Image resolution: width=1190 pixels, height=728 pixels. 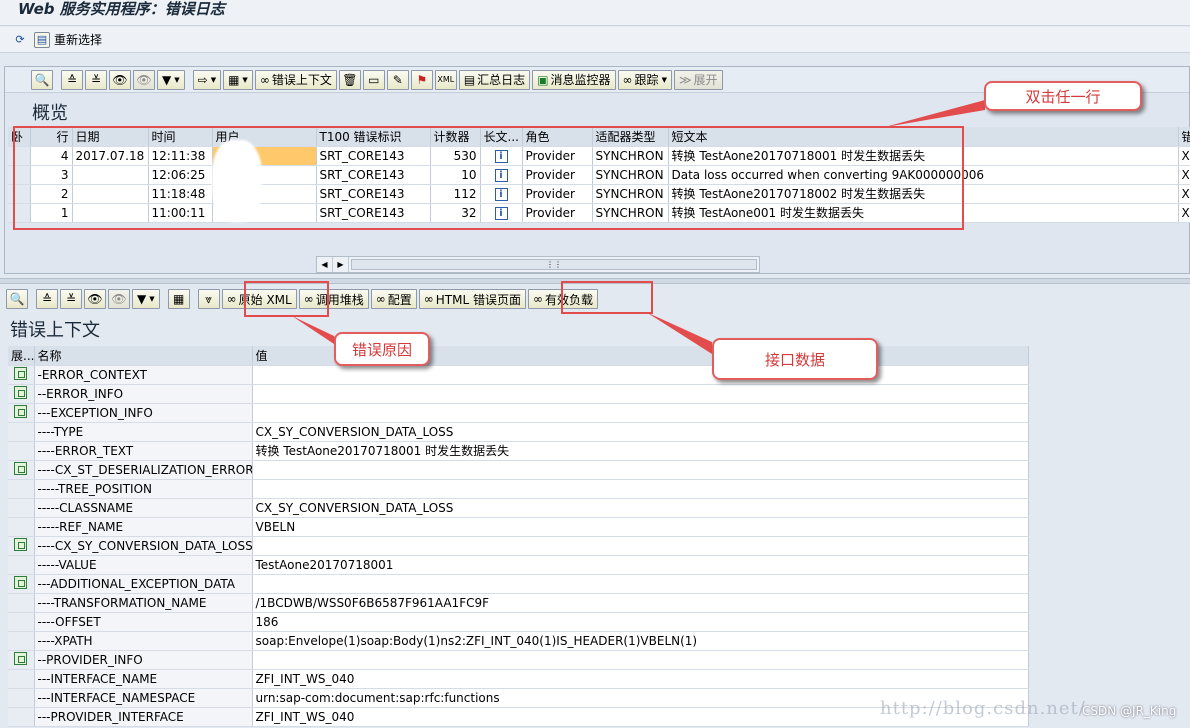 I want to click on config-button: ∞ 配置, so click(x=393, y=299).